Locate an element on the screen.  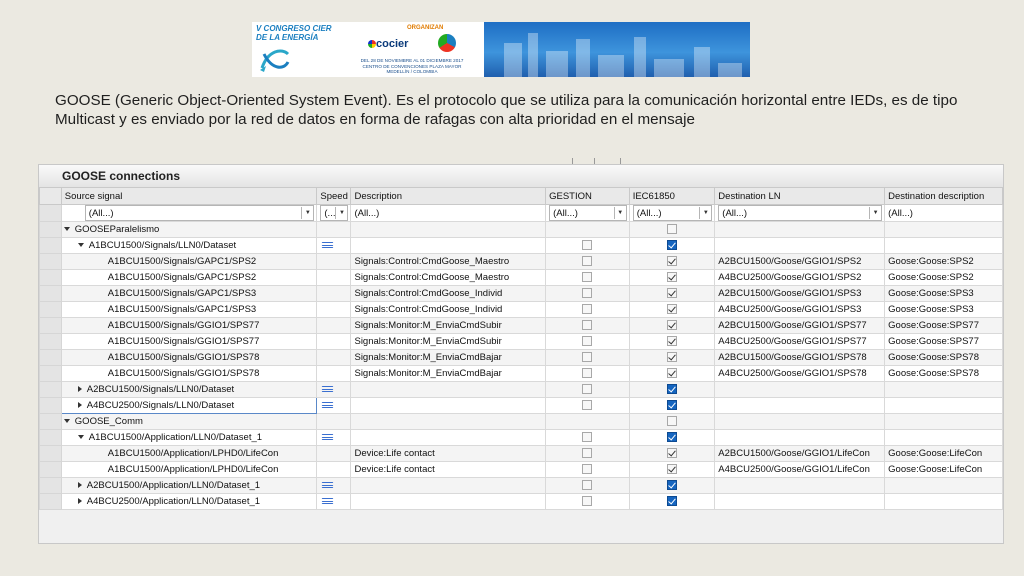
cell-destination-ln: A2BCU1500/Goose/GGIO1/SPS78 is located at coordinates (800, 357).